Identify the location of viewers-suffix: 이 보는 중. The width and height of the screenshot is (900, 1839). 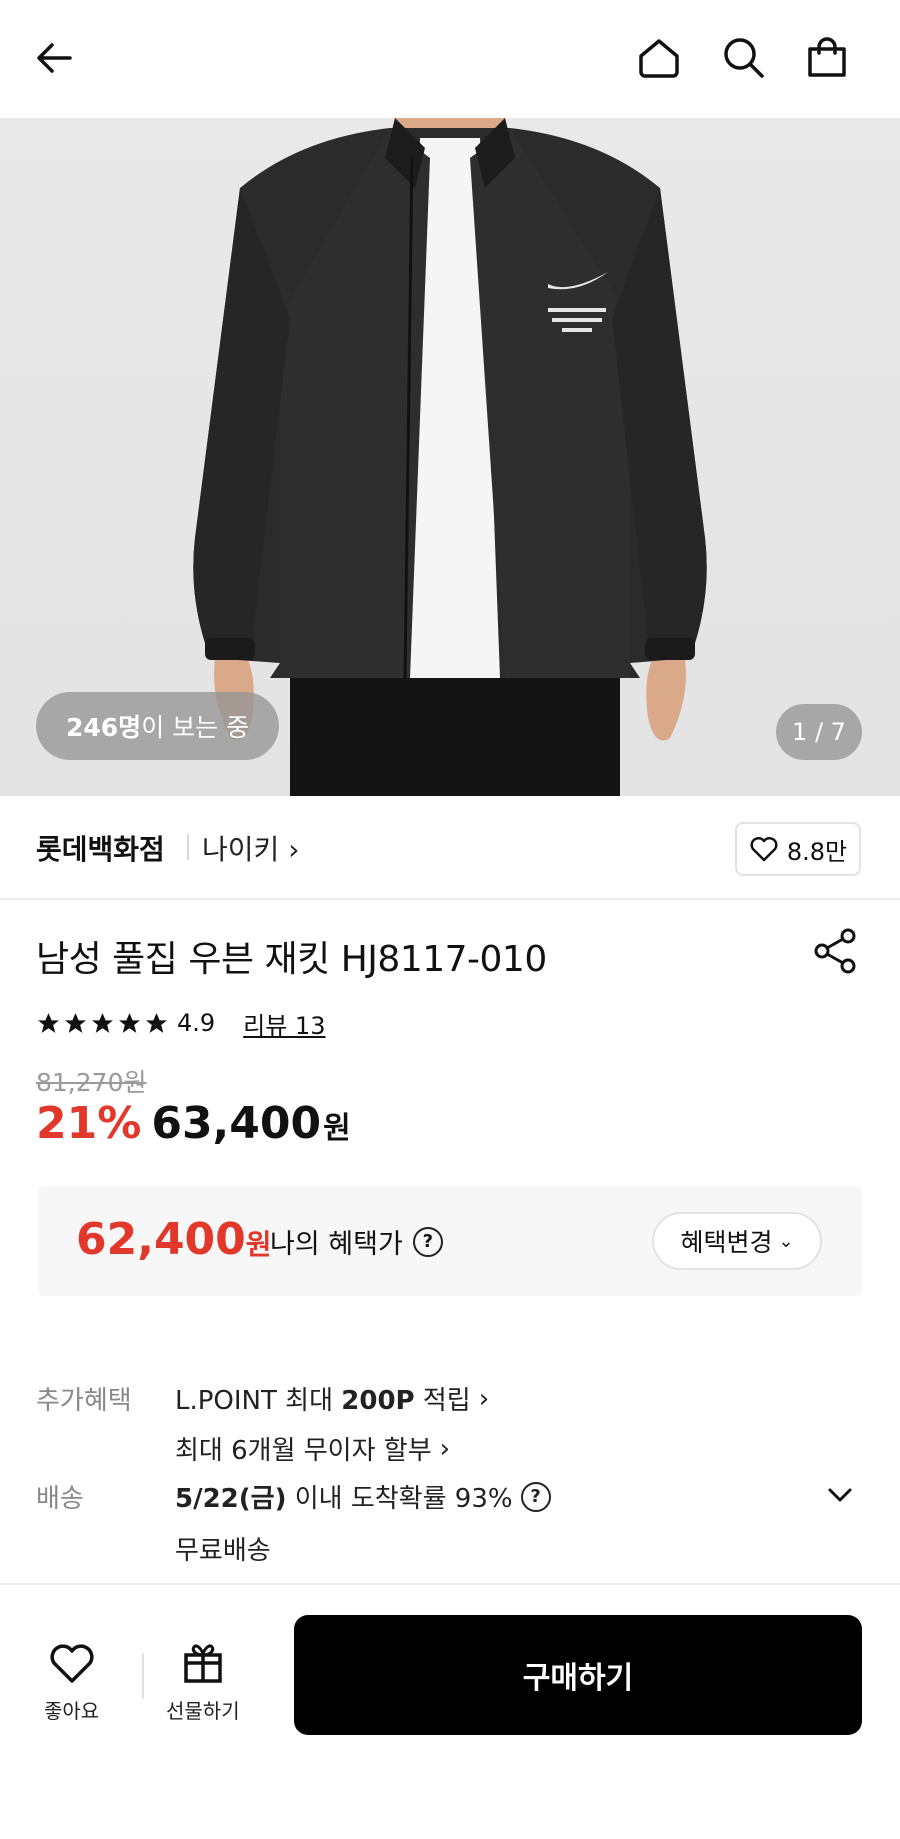
(195, 727).